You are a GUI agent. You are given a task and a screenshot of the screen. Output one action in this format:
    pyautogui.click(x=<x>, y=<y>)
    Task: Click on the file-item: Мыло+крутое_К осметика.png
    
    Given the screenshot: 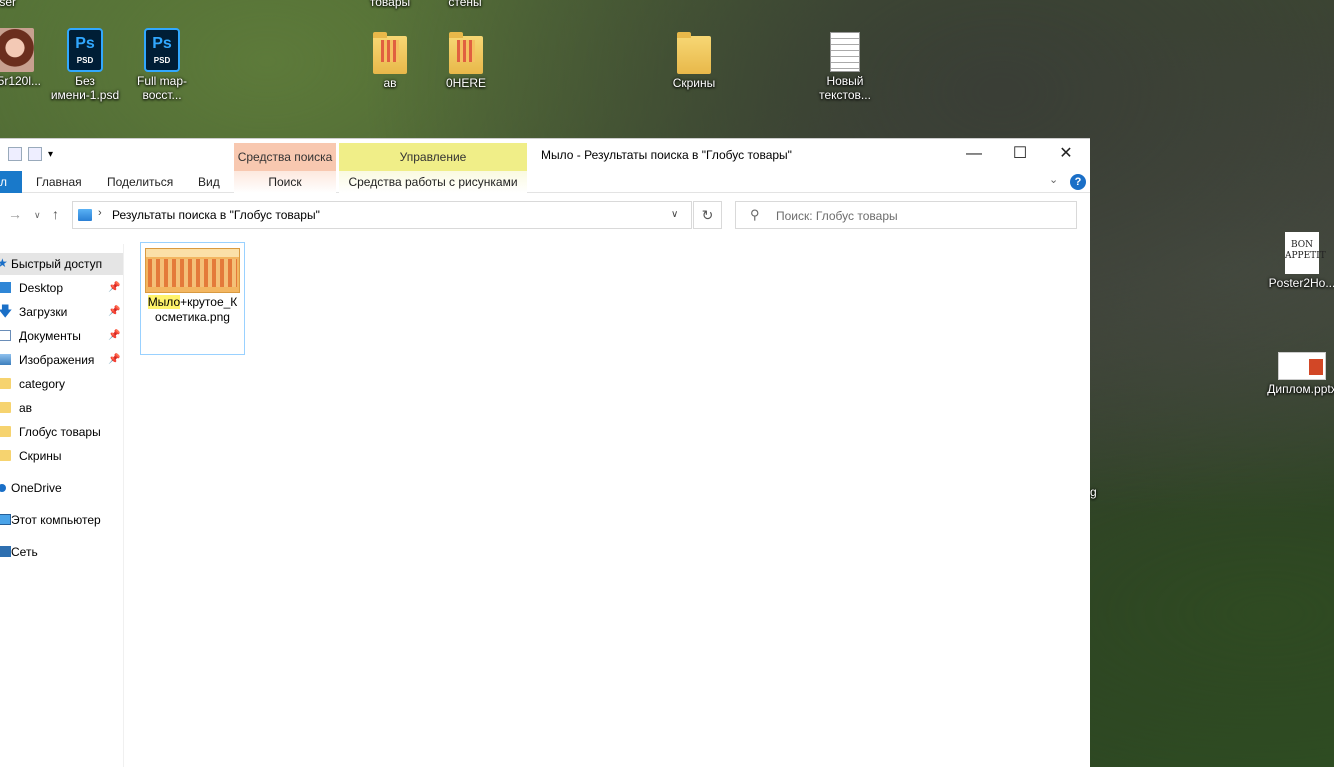 What is the action you would take?
    pyautogui.click(x=192, y=298)
    